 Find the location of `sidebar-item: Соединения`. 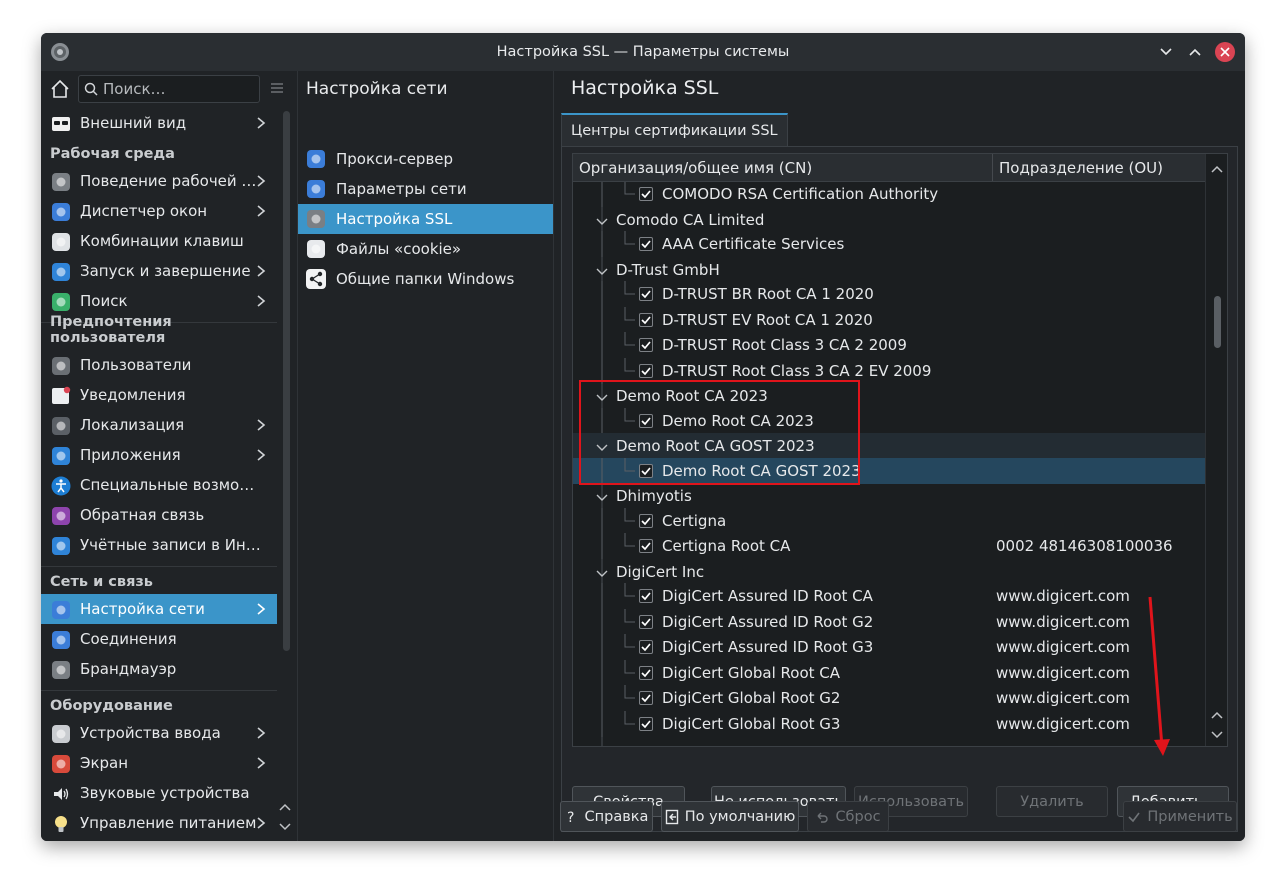

sidebar-item: Соединения is located at coordinates (159, 639).